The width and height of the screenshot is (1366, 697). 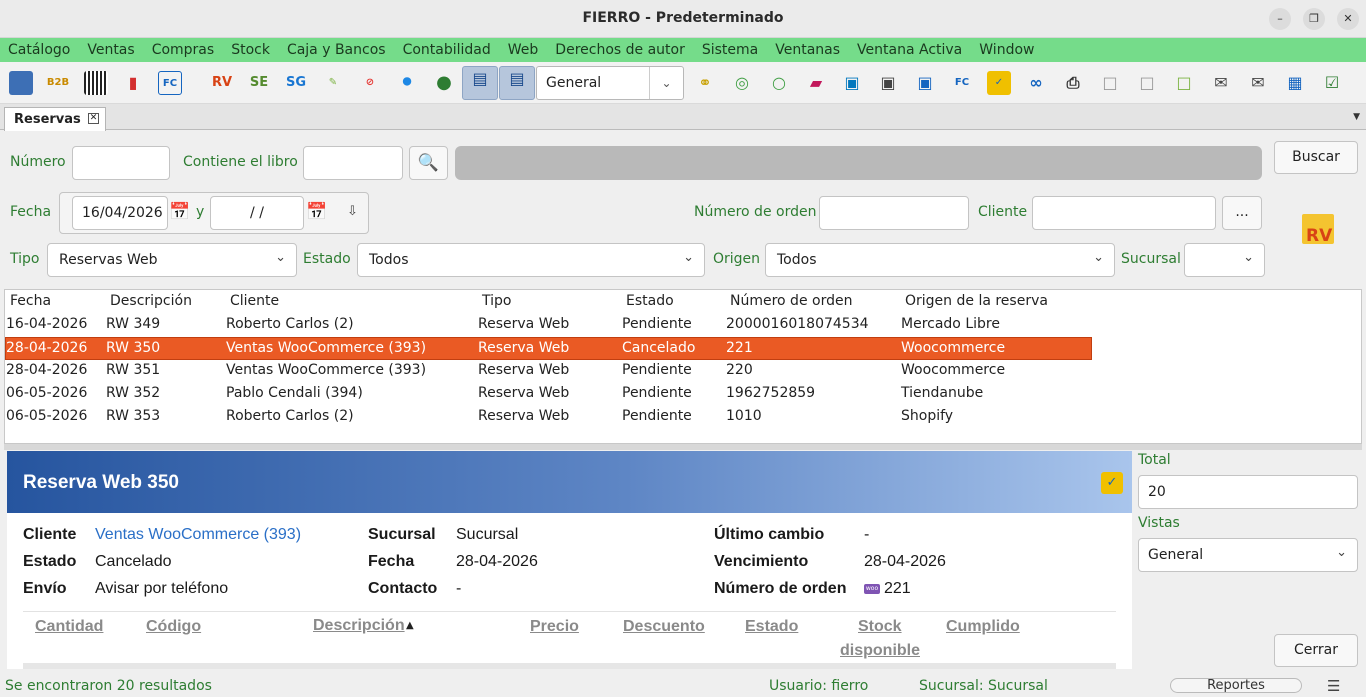 I want to click on bank-icon: ▣, so click(x=925, y=83).